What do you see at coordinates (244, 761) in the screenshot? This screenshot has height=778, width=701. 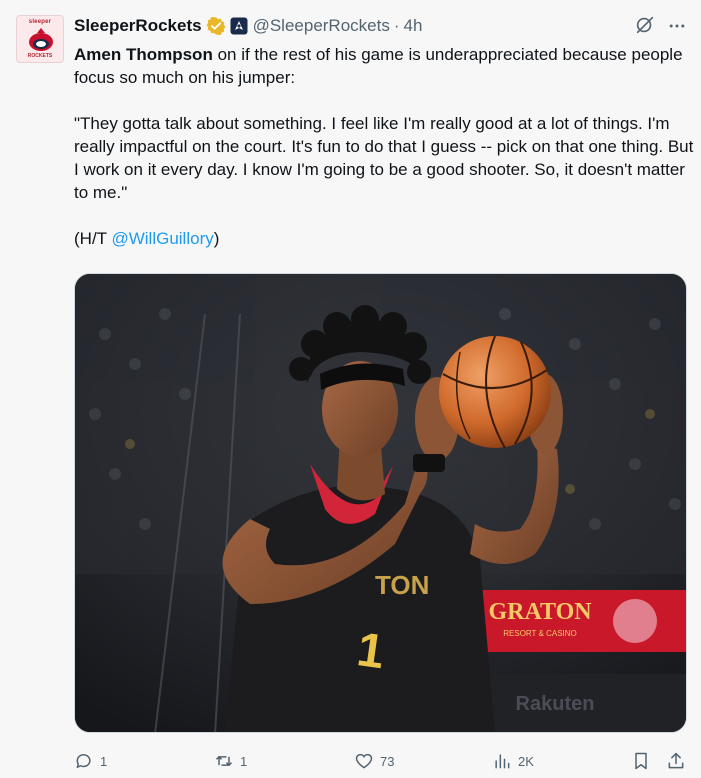 I see `repost-count: 1` at bounding box center [244, 761].